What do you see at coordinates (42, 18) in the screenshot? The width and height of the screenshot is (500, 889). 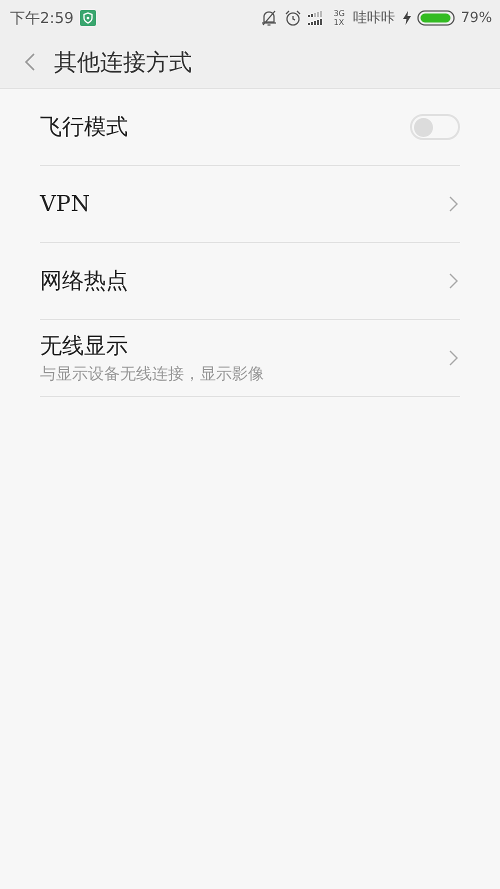 I see `status-time: 下午2:59` at bounding box center [42, 18].